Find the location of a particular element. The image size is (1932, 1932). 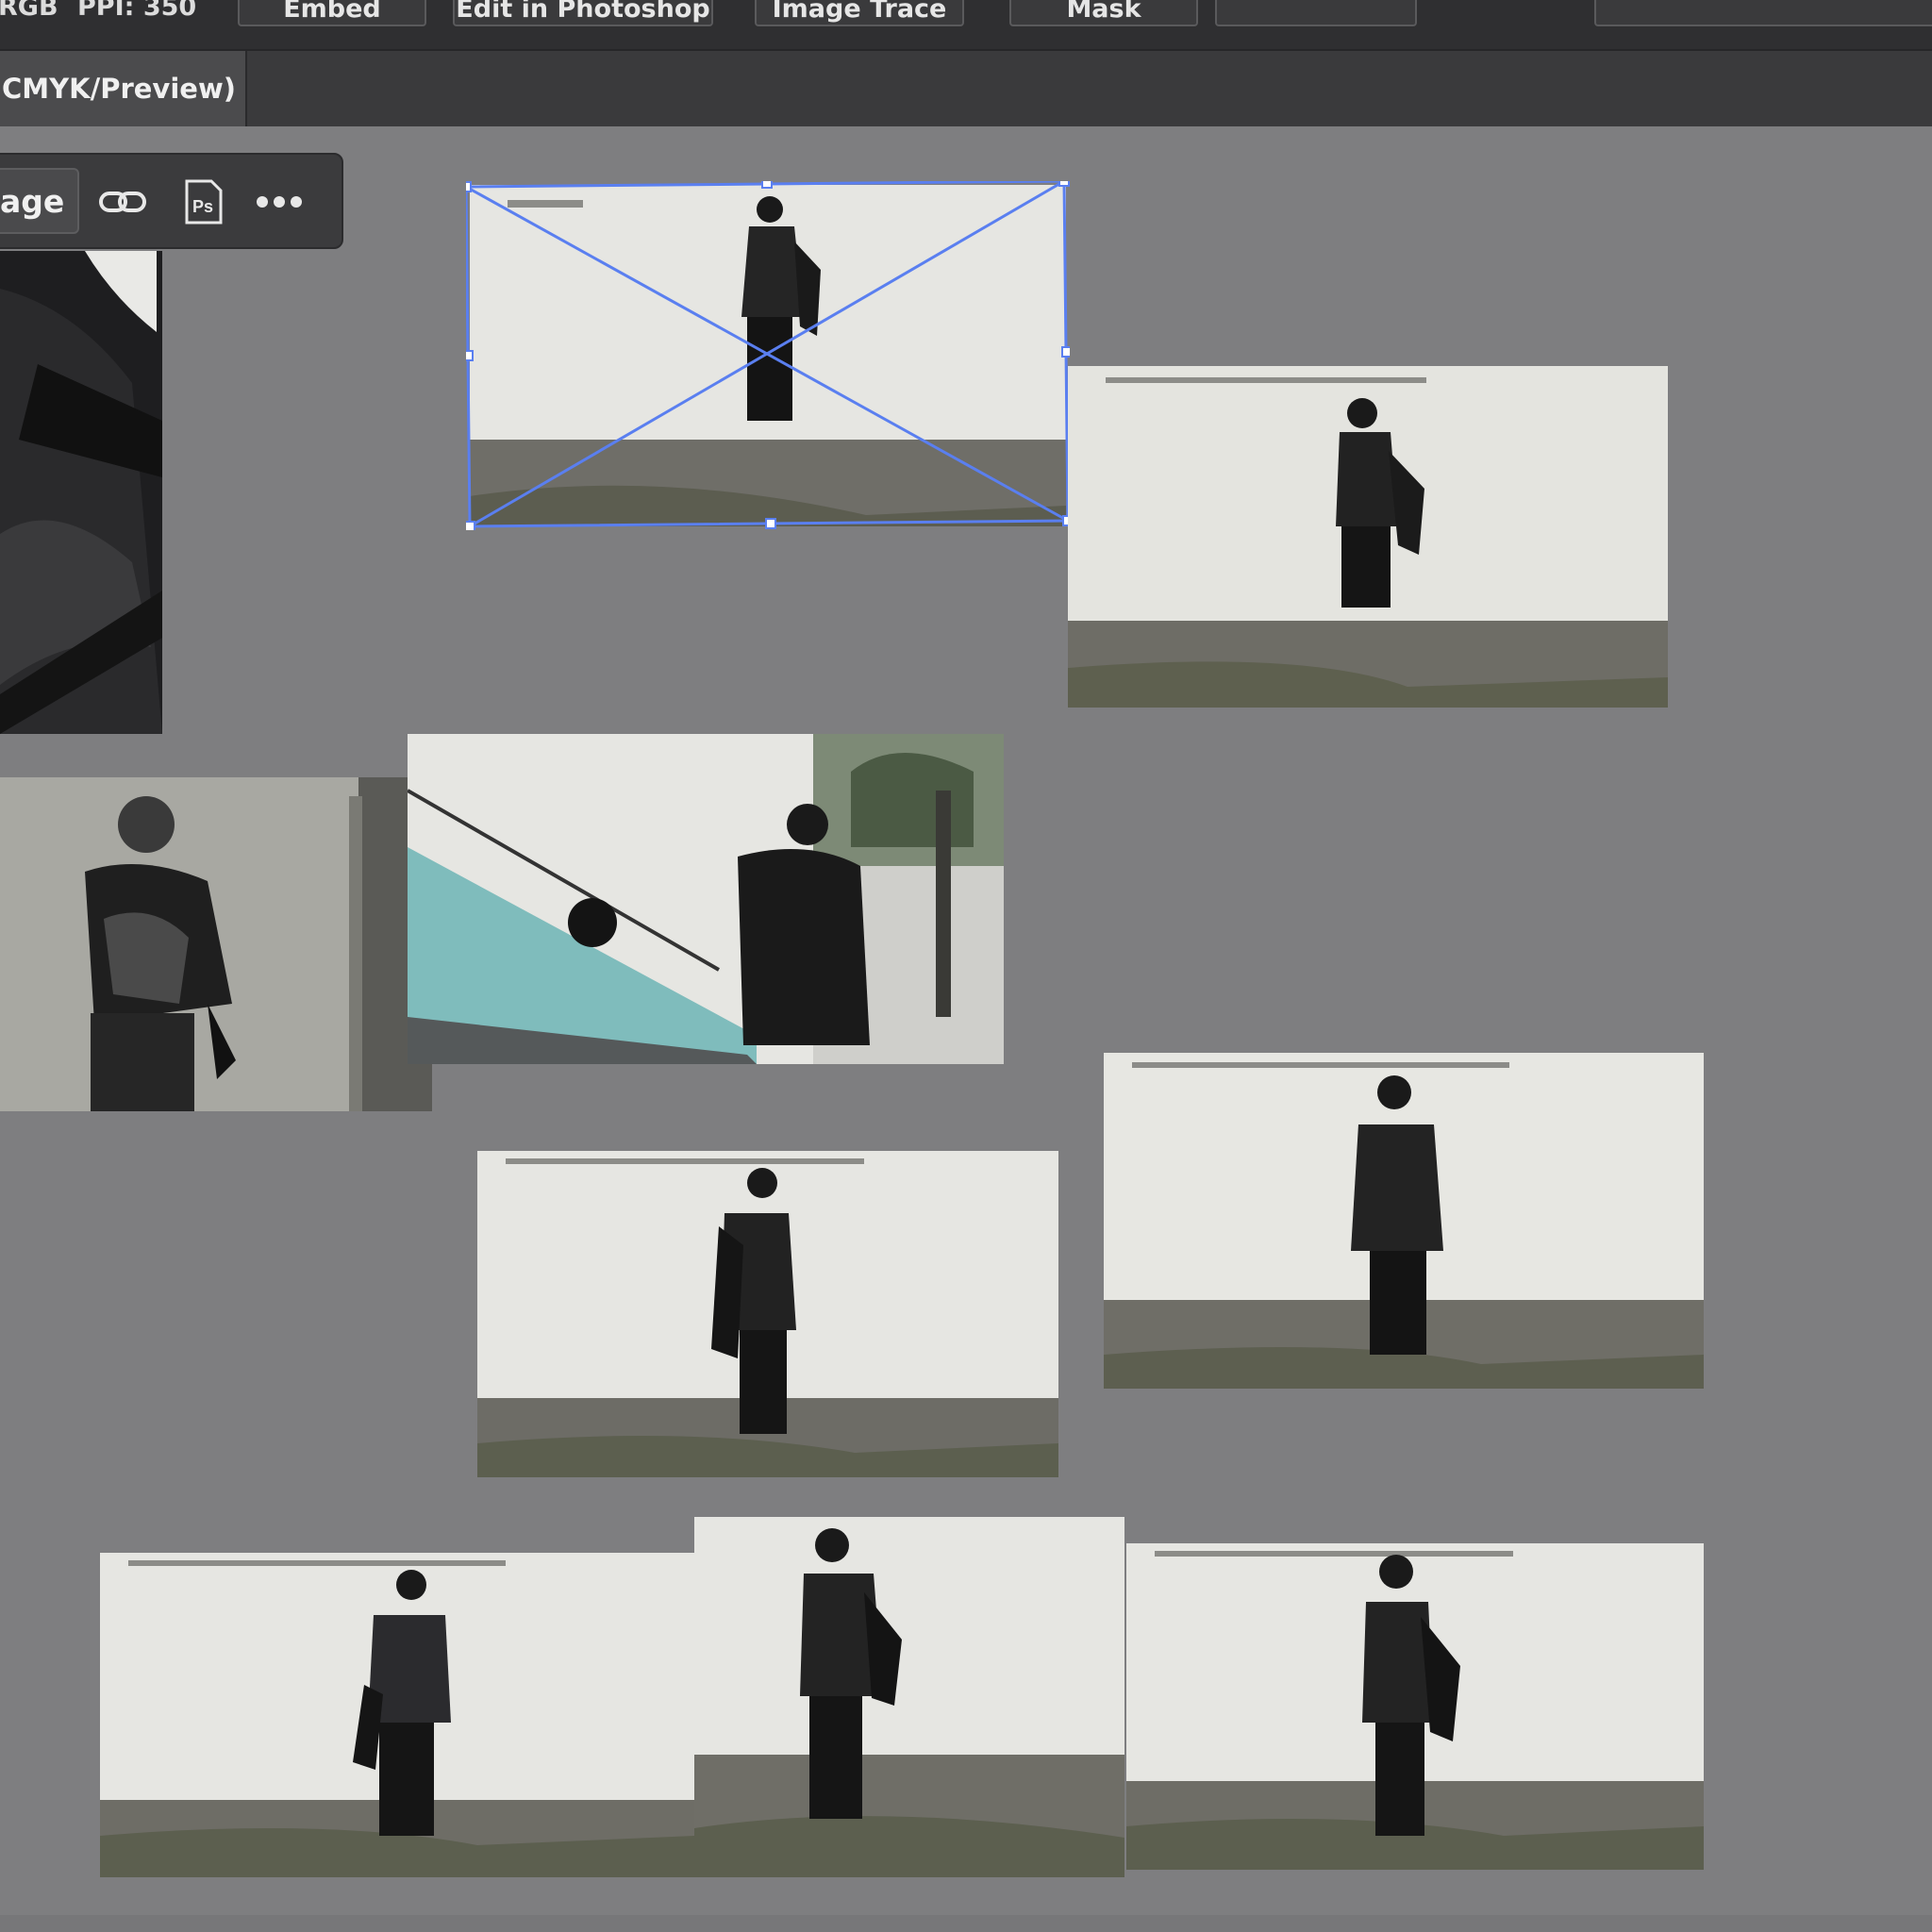

link-icon is located at coordinates (123, 201).